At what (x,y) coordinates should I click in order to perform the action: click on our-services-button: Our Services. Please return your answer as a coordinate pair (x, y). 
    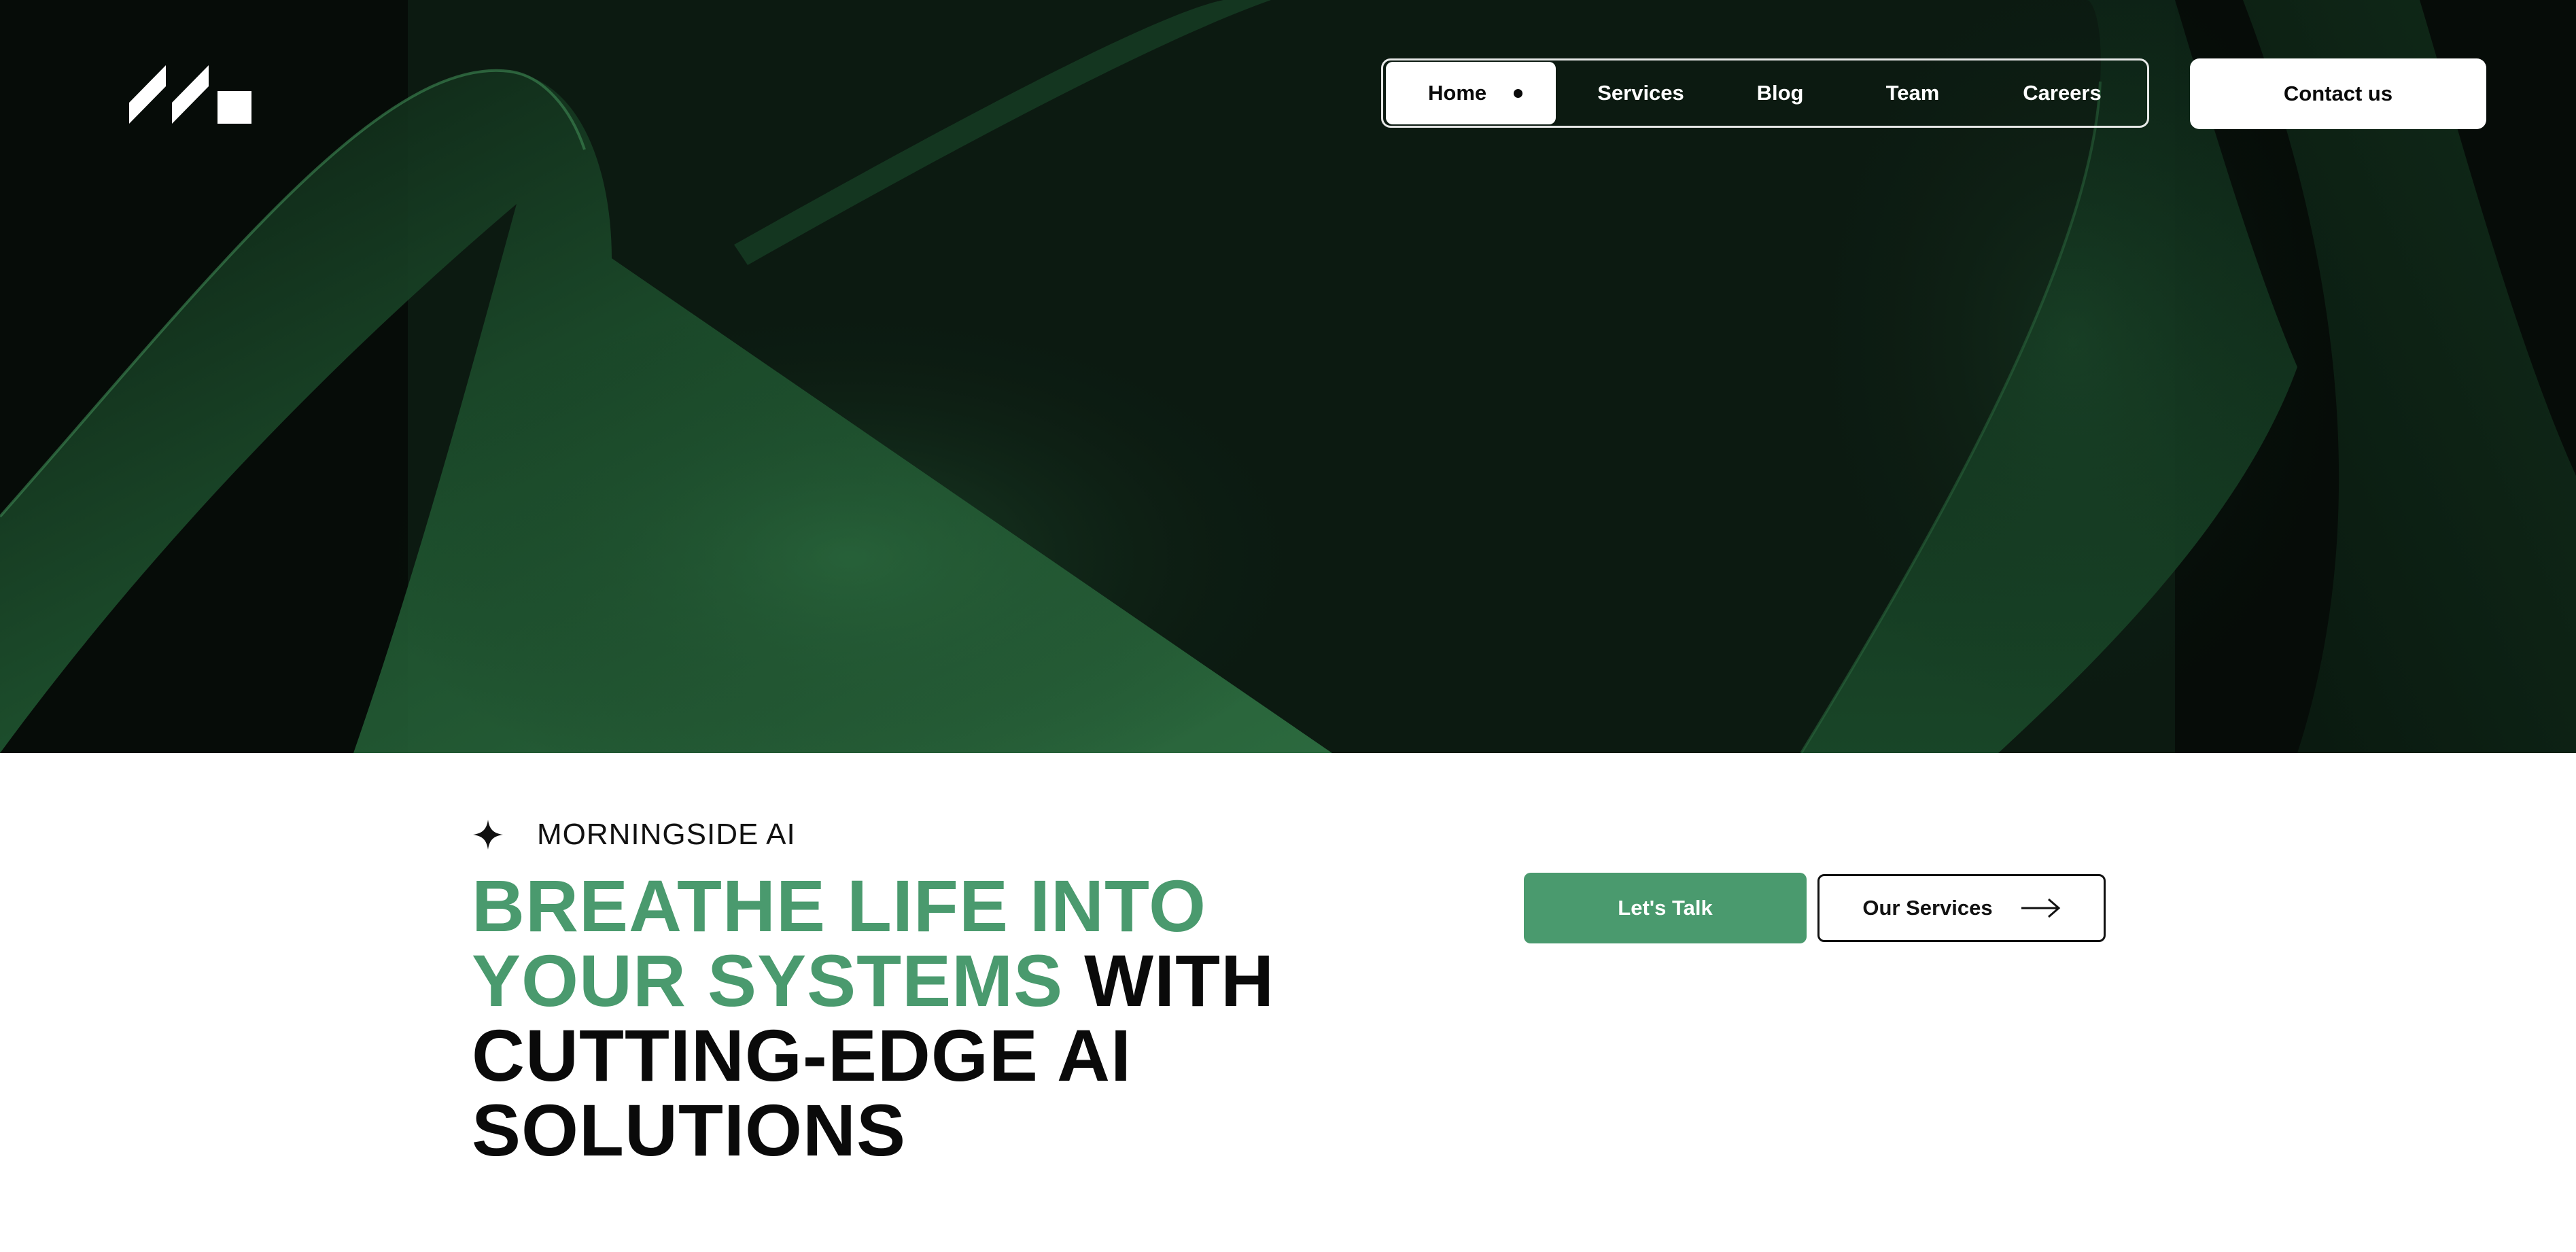
    Looking at the image, I should click on (1961, 908).